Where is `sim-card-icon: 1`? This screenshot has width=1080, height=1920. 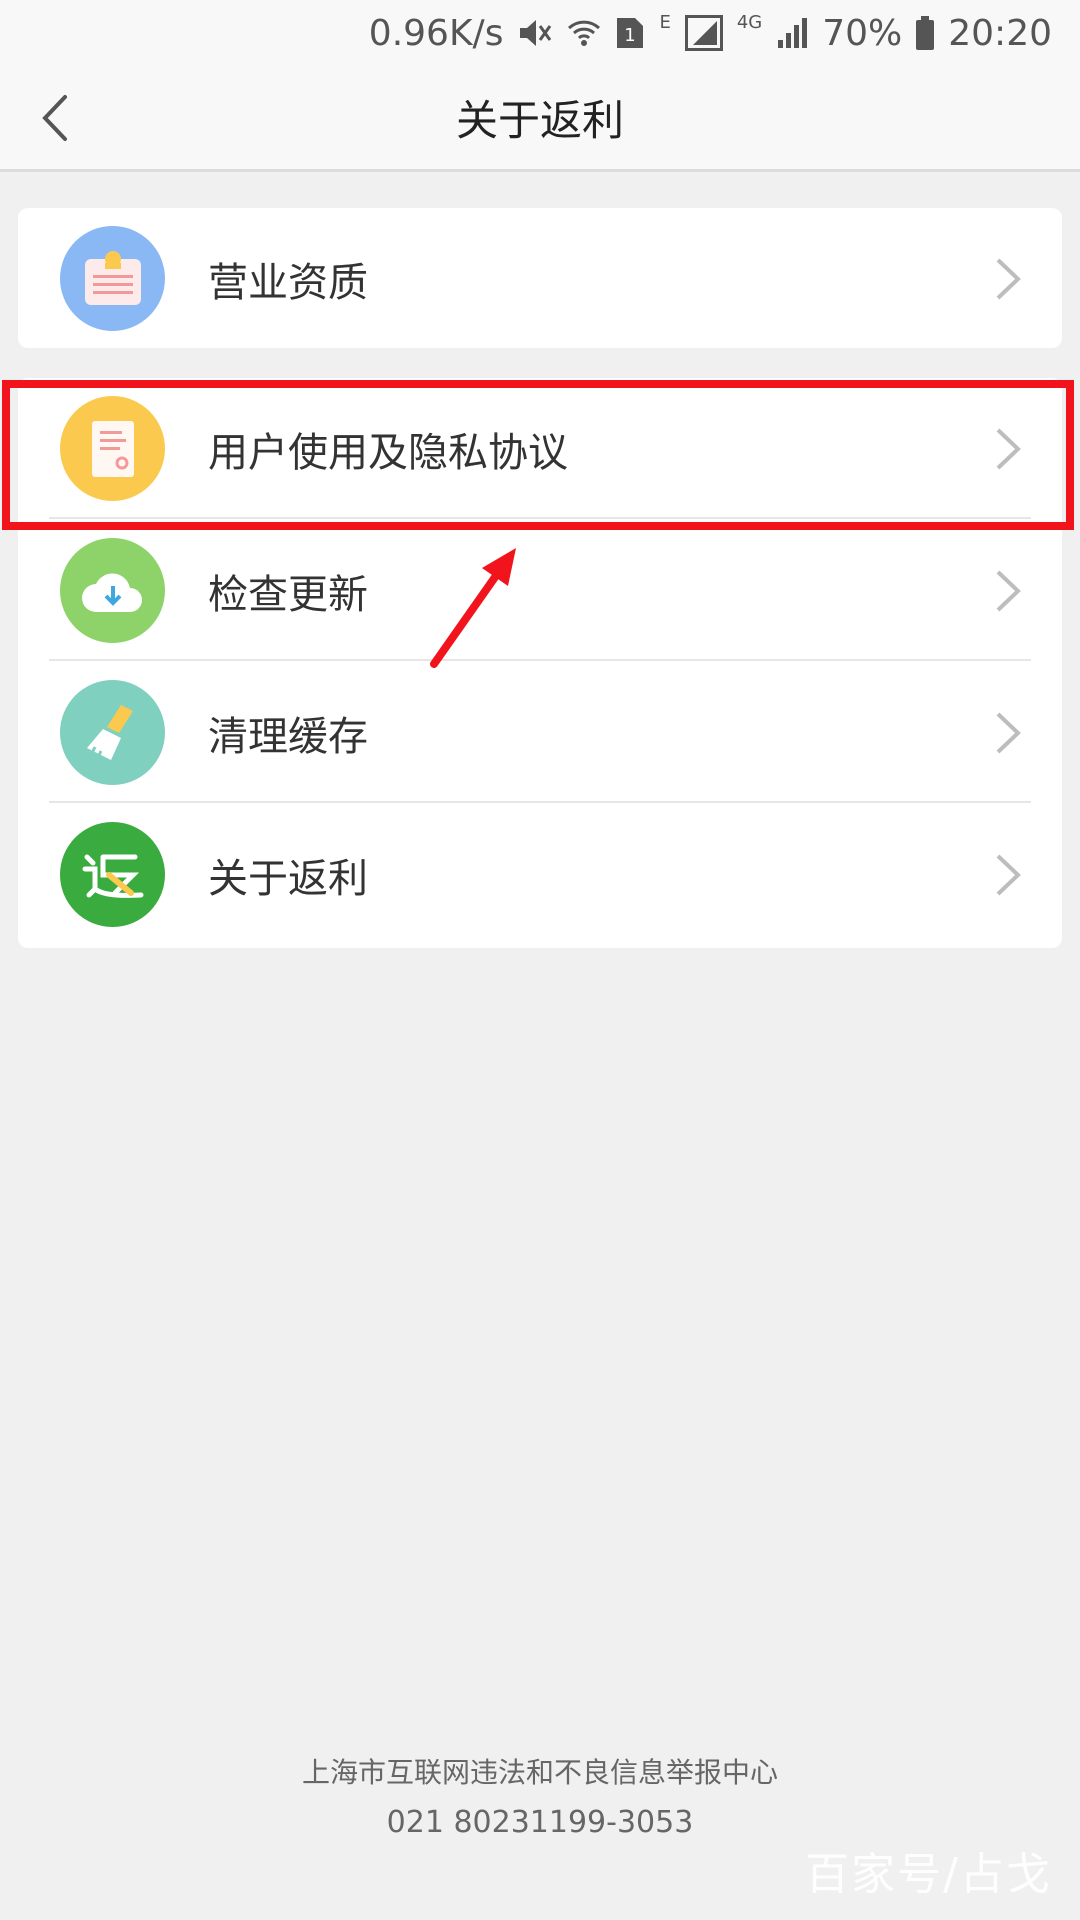 sim-card-icon: 1 is located at coordinates (630, 33).